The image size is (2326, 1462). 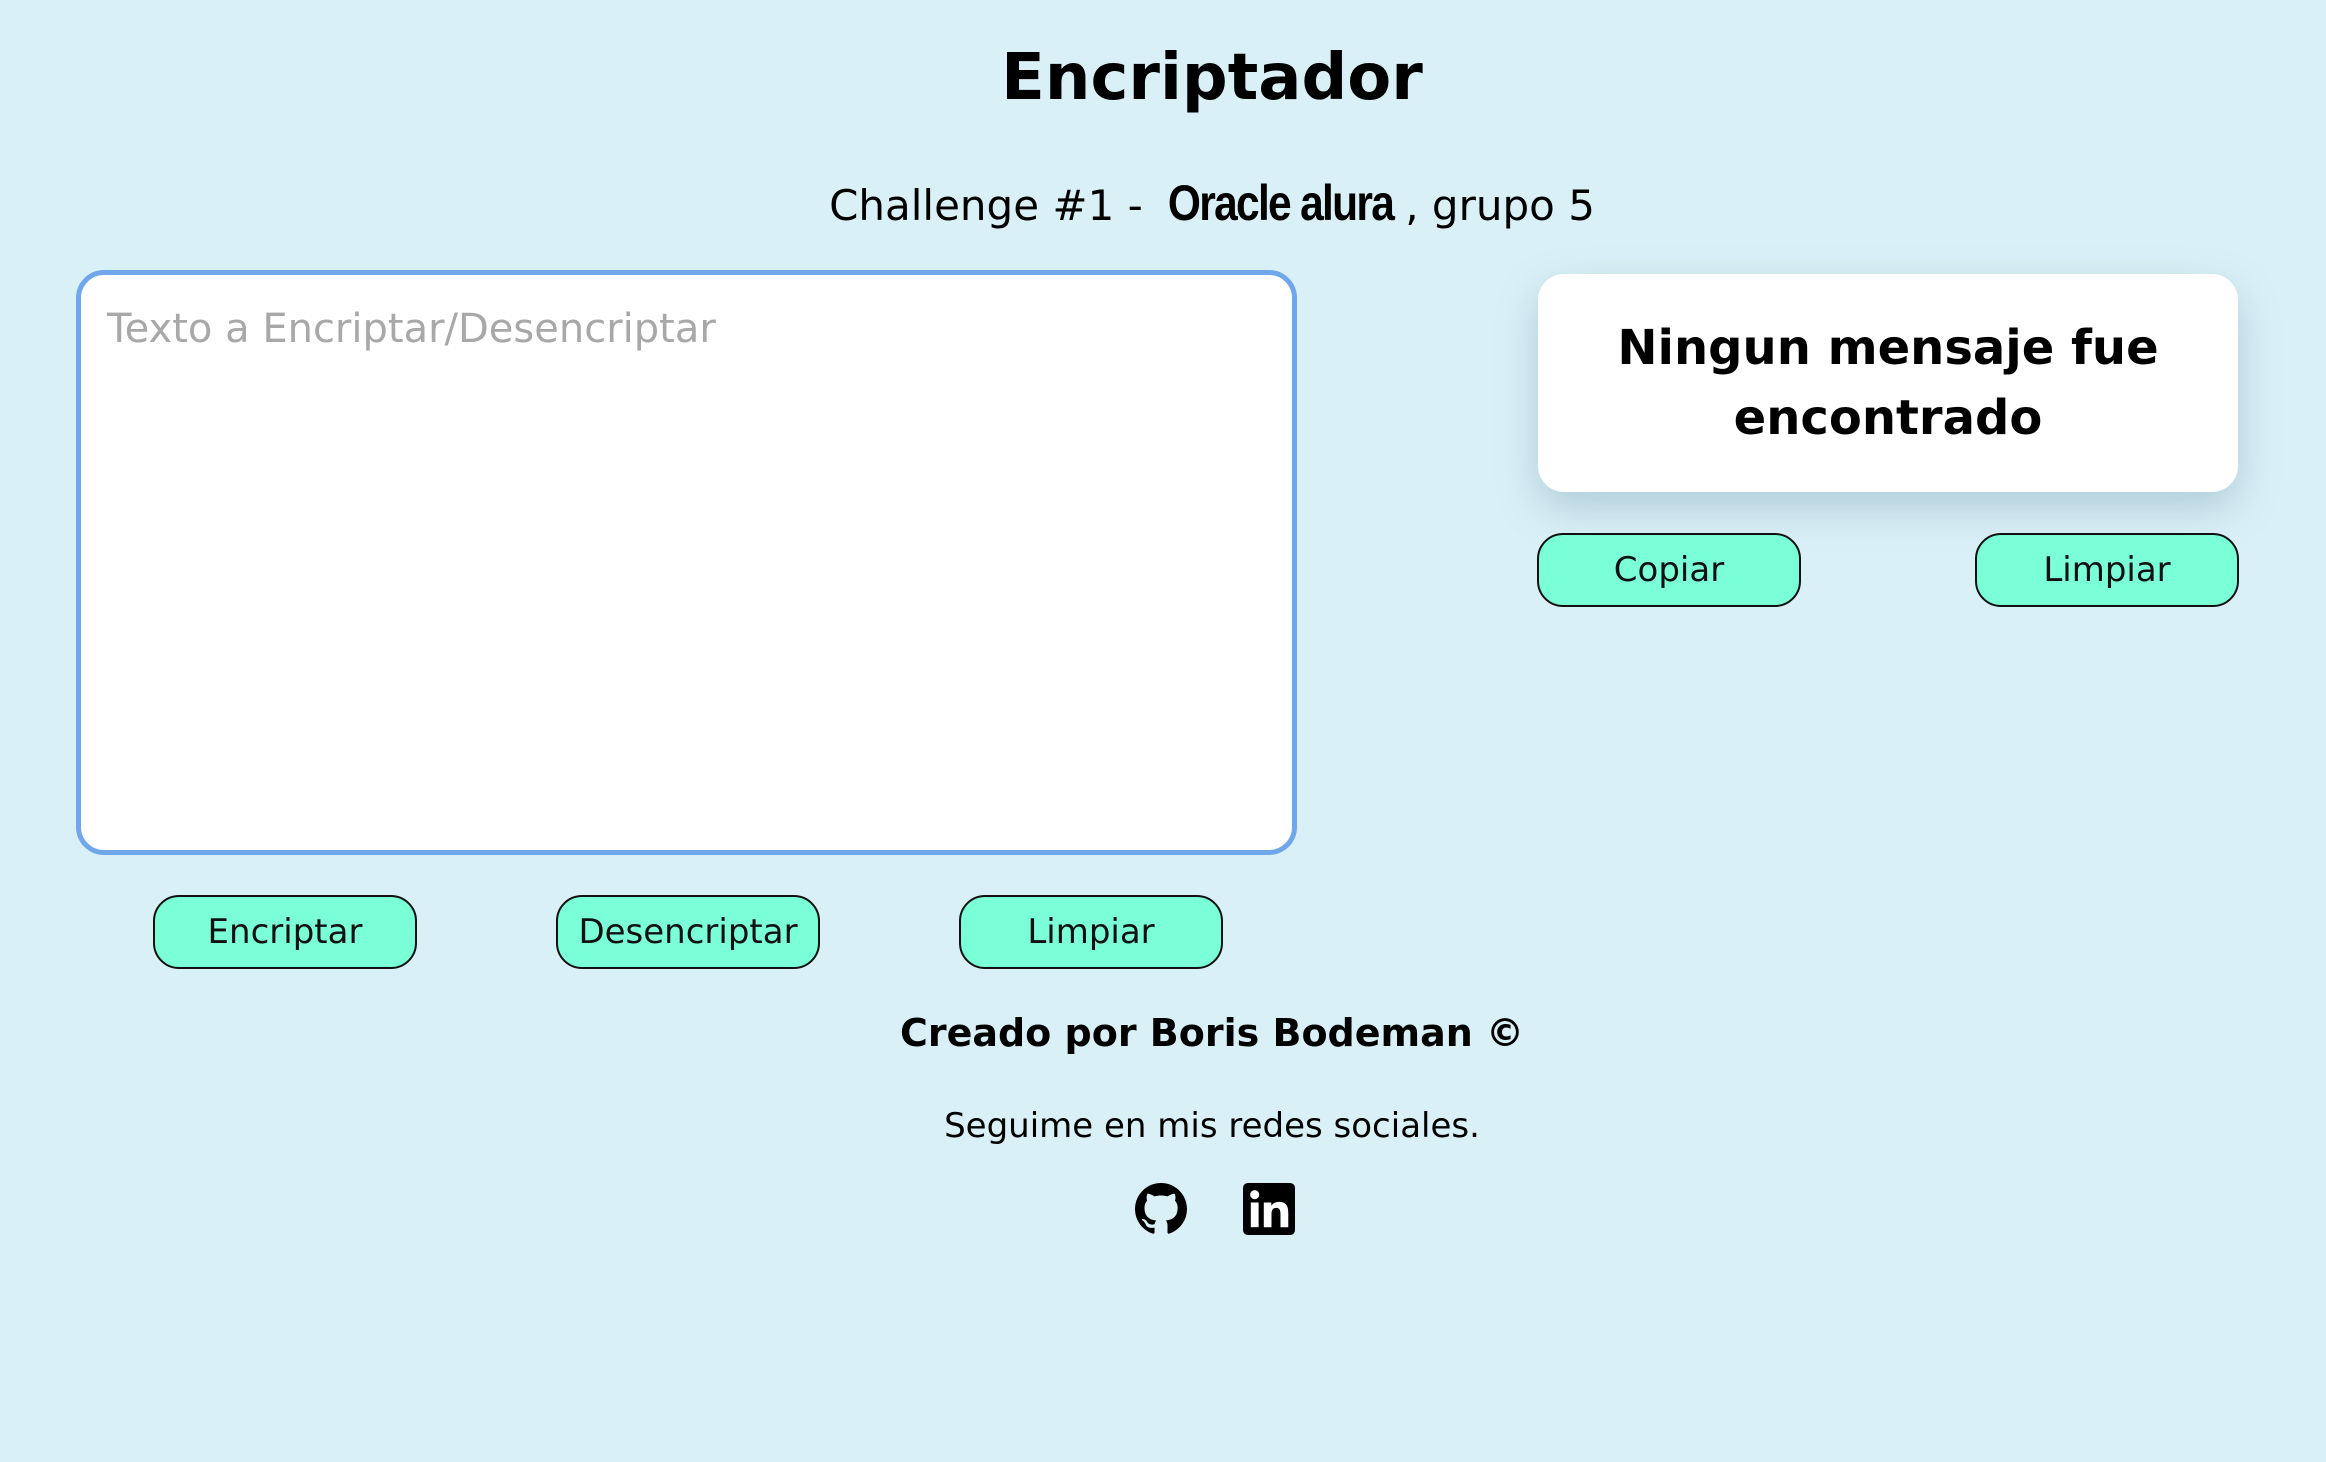 What do you see at coordinates (688, 932) in the screenshot?
I see `decrypt-button: Desencriptar` at bounding box center [688, 932].